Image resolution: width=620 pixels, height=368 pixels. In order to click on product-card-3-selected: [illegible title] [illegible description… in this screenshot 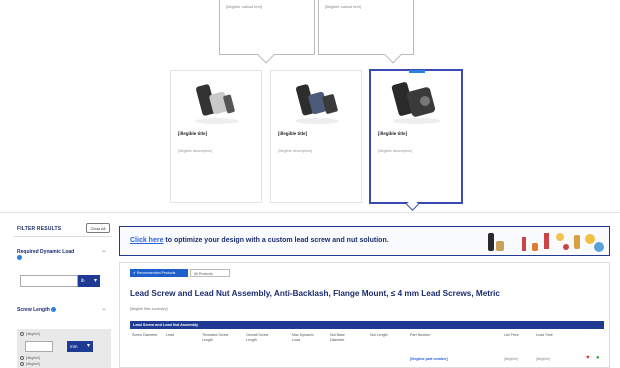, I will do `click(416, 136)`.